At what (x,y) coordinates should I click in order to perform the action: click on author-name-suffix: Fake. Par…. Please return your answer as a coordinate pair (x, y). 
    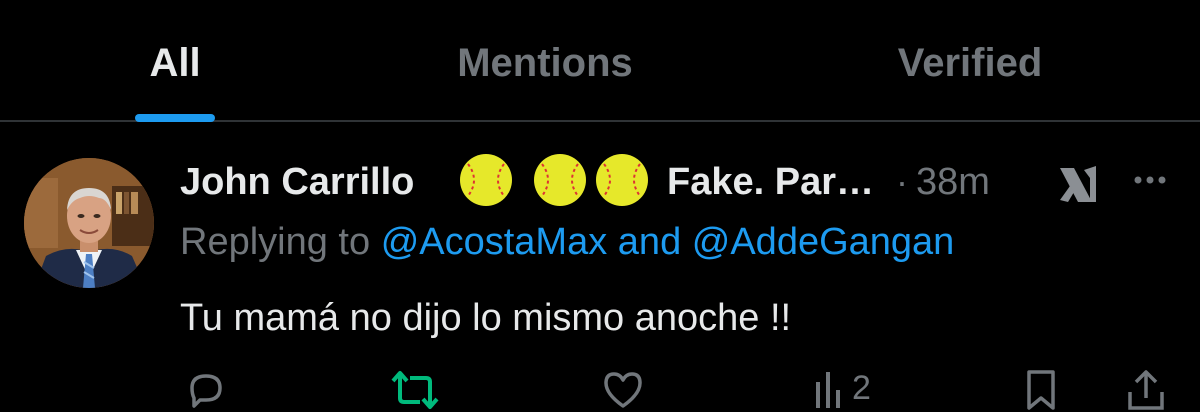
    Looking at the image, I should click on (770, 182).